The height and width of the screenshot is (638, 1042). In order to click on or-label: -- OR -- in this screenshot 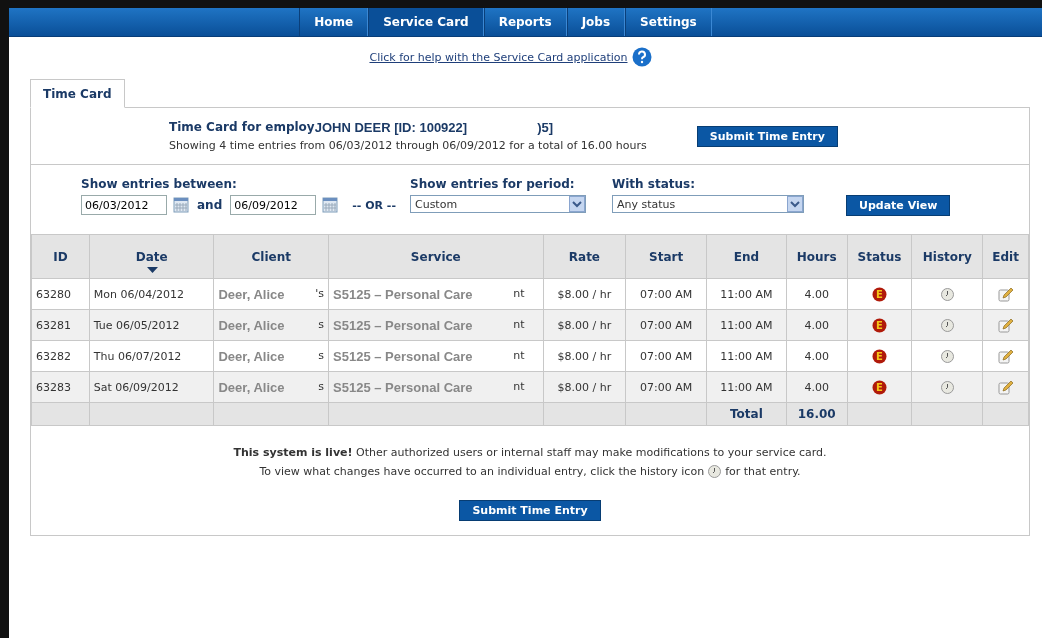, I will do `click(374, 205)`.